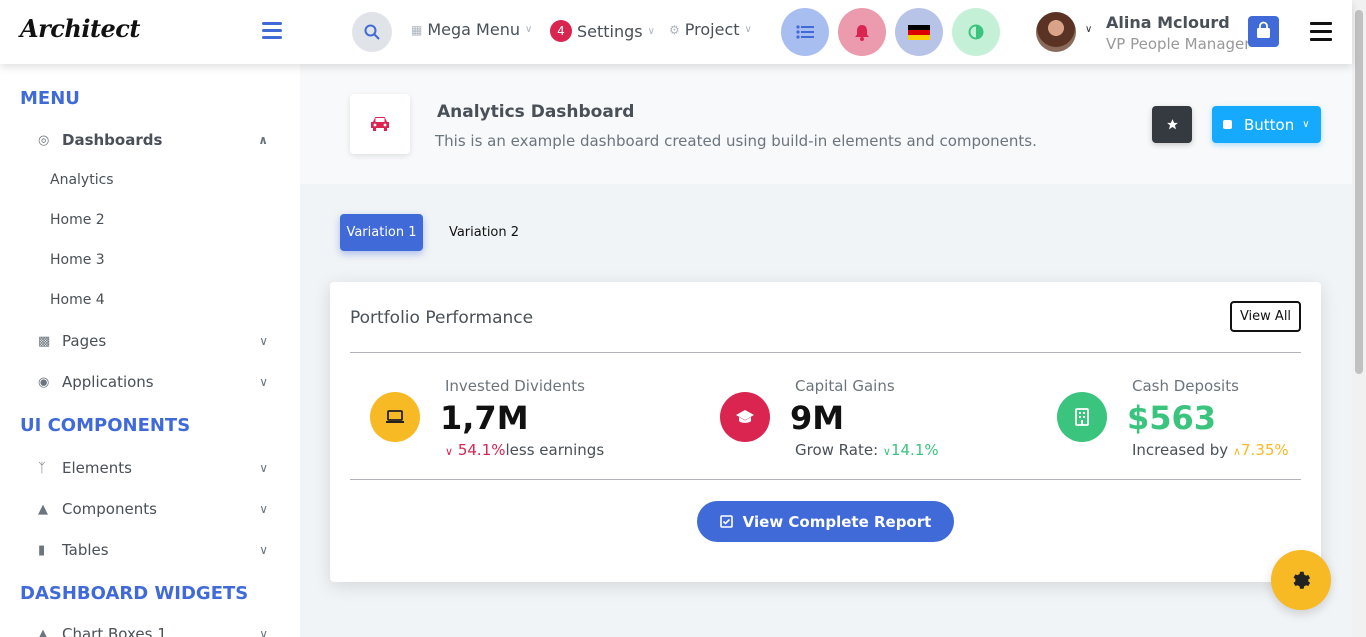 This screenshot has width=1366, height=637. I want to click on mega-menu-link: ▦ Mega Menu ∨, so click(471, 29).